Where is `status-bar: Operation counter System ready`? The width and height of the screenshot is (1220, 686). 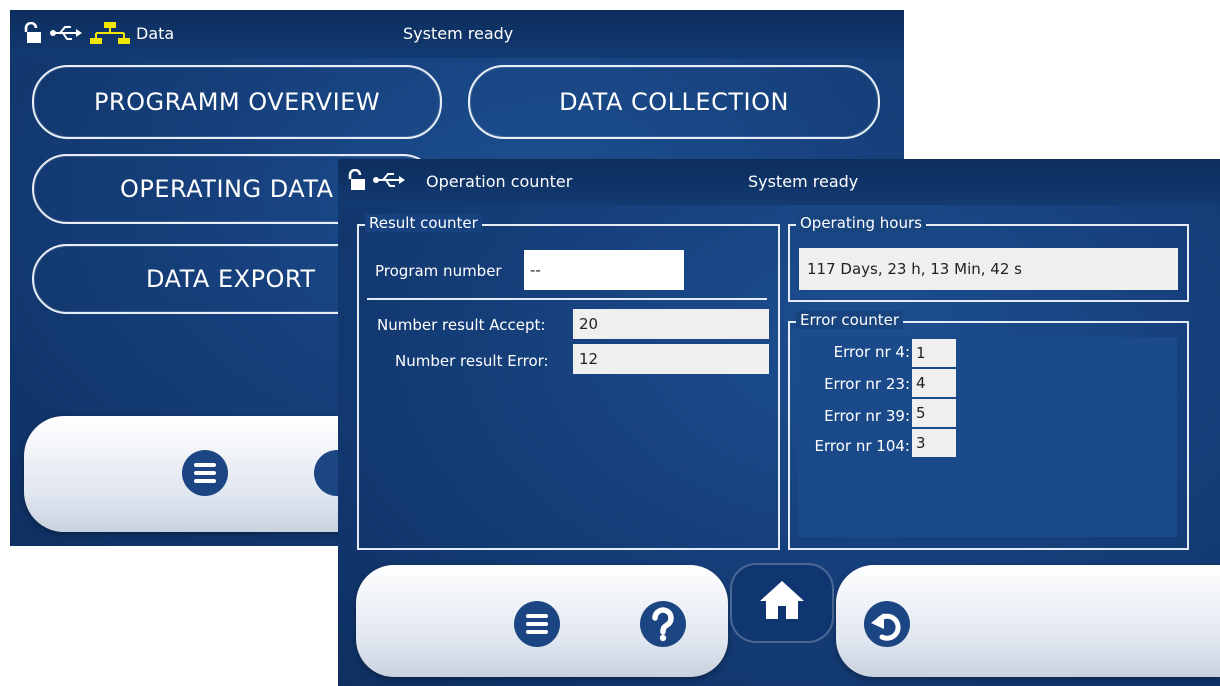 status-bar: Operation counter System ready is located at coordinates (779, 182).